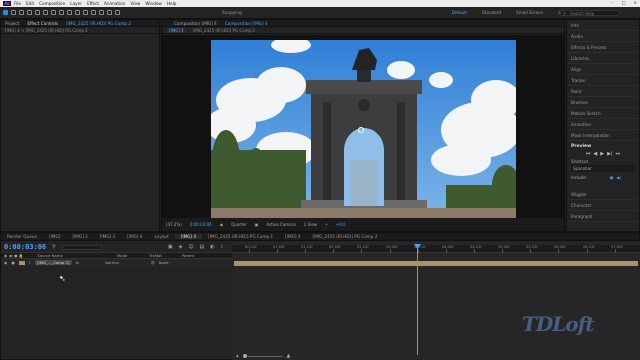 This screenshot has width=640, height=360. What do you see at coordinates (603, 25) in the screenshot?
I see `panel-info: Info` at bounding box center [603, 25].